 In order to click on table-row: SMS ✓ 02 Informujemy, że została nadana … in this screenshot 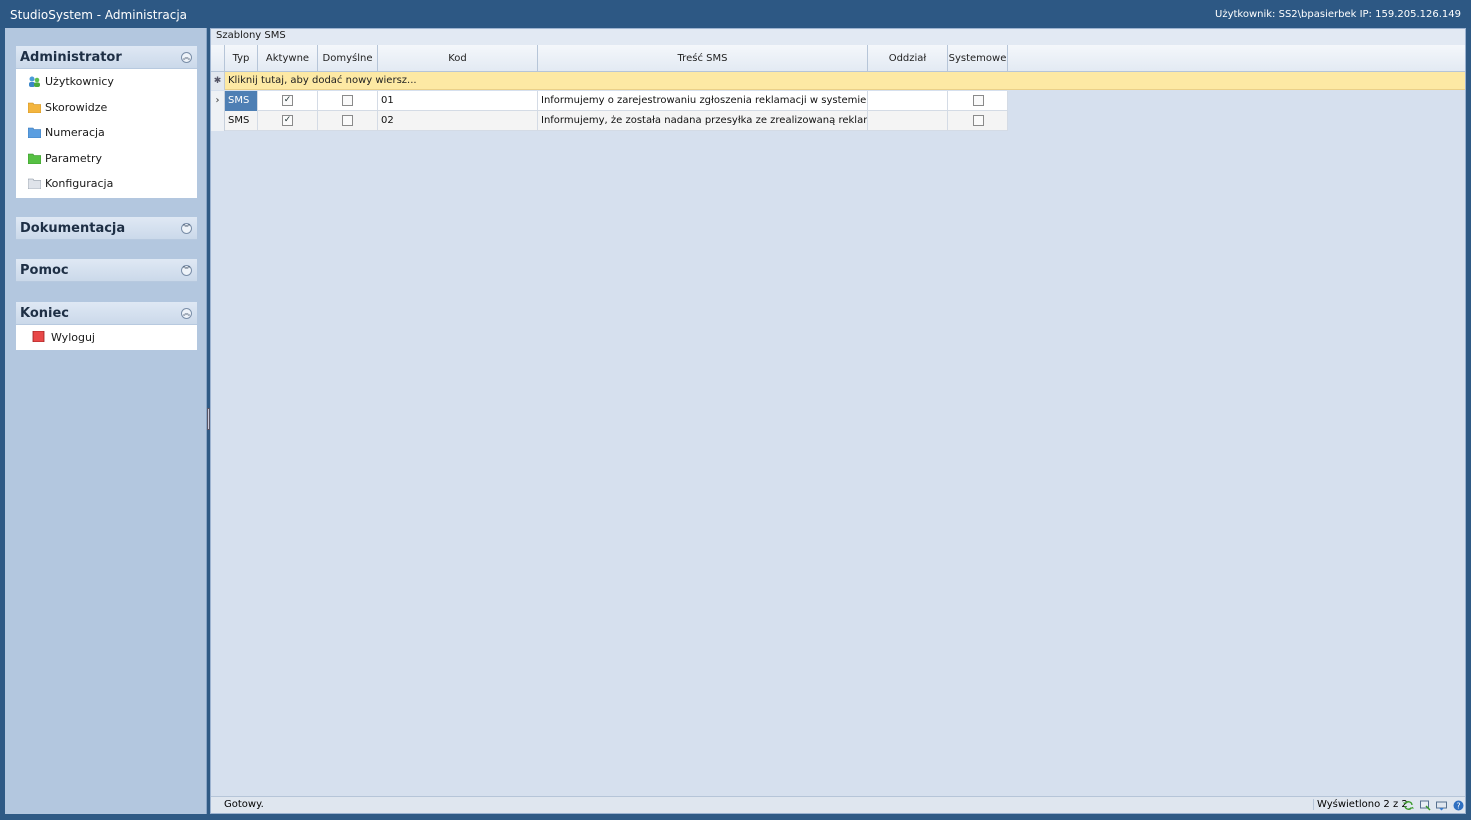, I will do `click(609, 121)`.